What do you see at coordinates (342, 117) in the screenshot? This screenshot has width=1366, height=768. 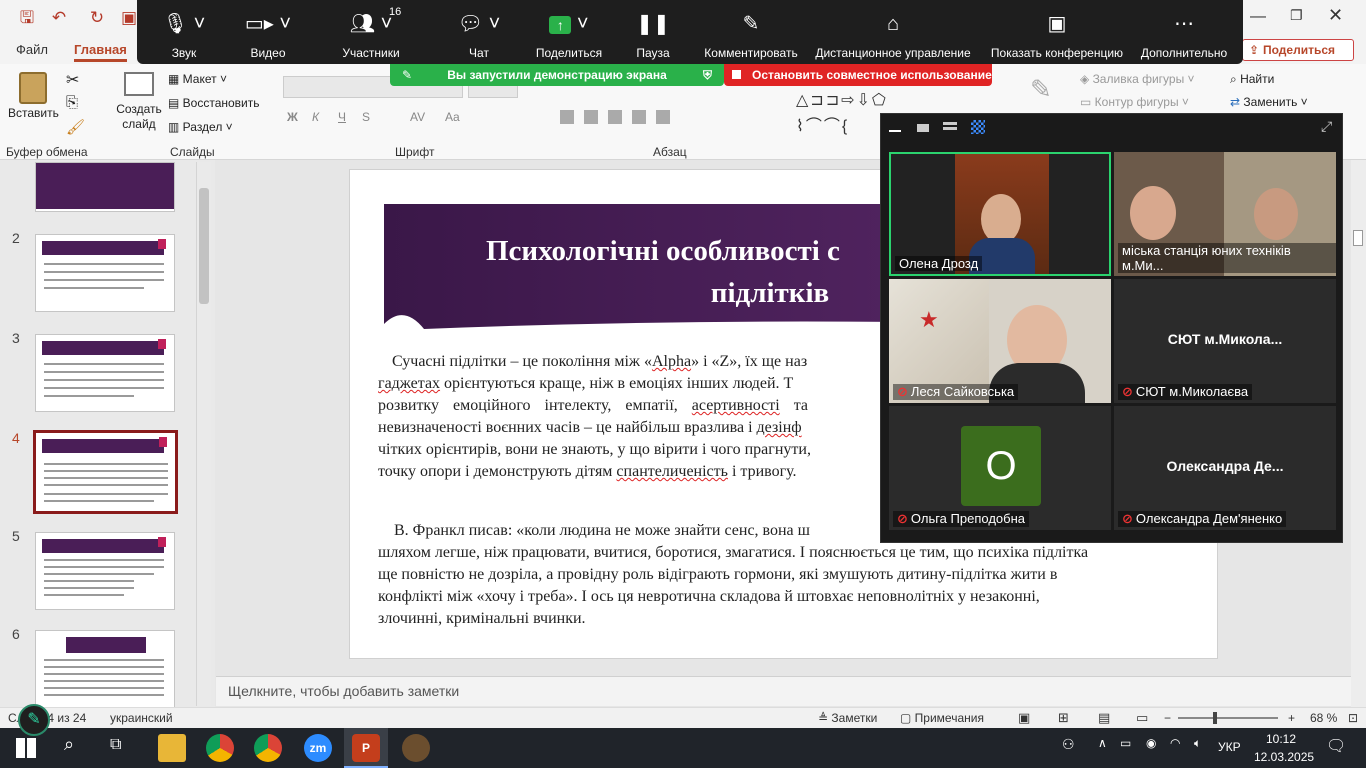 I see `underline-button: Ч` at bounding box center [342, 117].